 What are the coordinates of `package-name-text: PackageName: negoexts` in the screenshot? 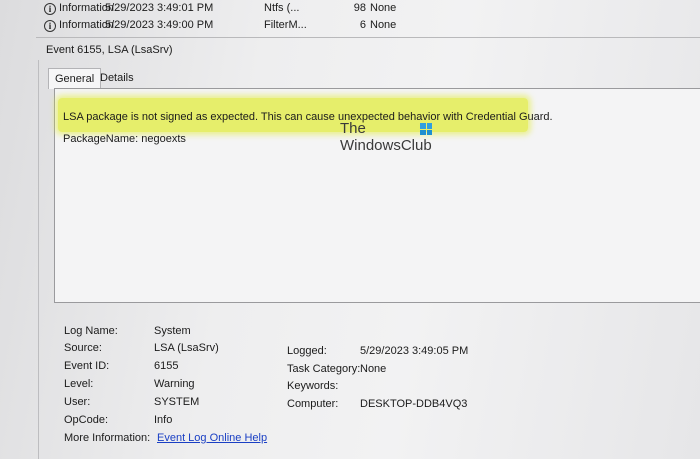 It's located at (124, 139).